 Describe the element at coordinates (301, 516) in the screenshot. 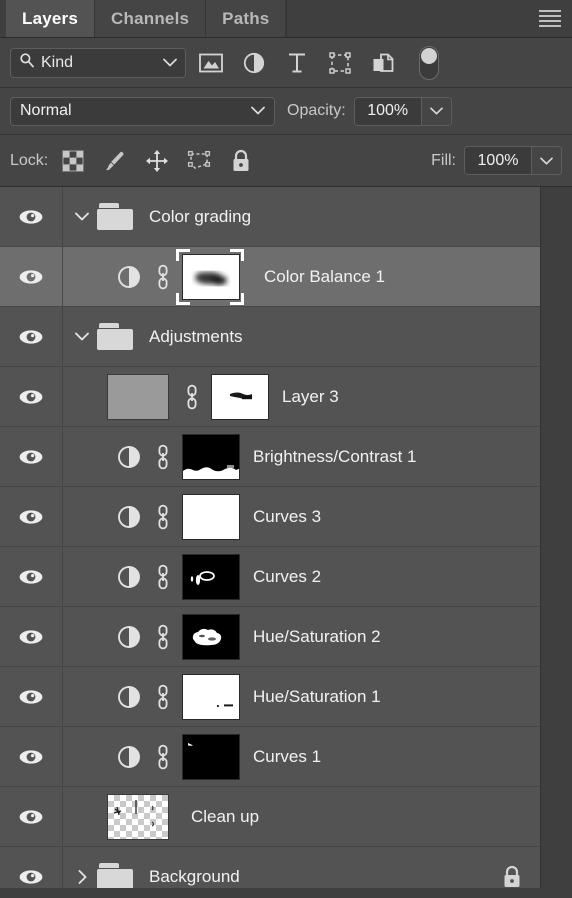

I see `layer-row-body: Curves 3` at that location.